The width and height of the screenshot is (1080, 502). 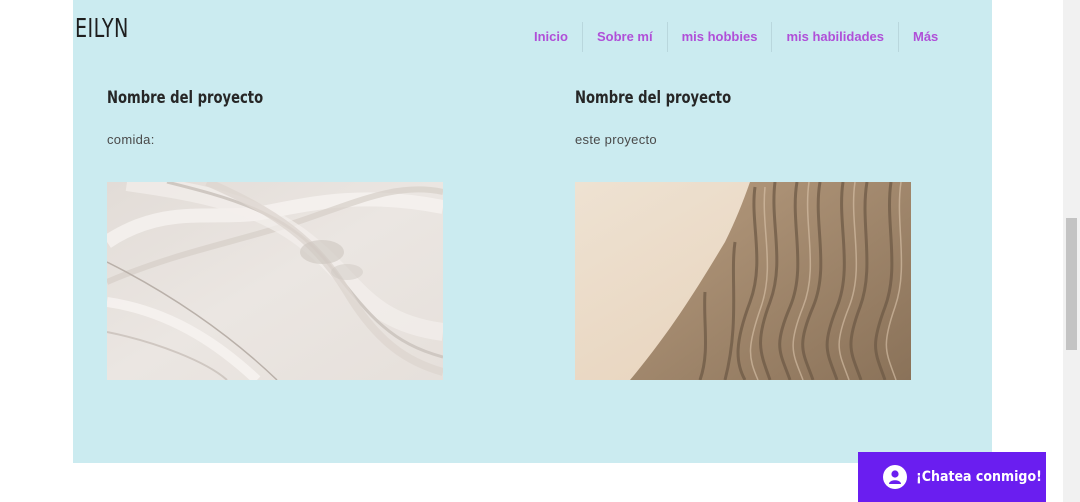 I want to click on nav-item-mas: Más, so click(x=924, y=37).